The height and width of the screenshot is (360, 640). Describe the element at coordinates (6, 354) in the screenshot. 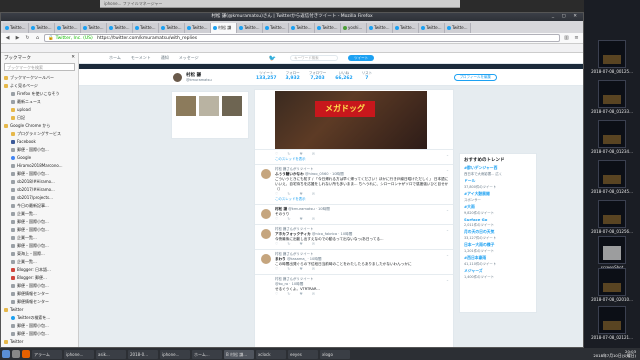

I see `app-menu-icon` at that location.